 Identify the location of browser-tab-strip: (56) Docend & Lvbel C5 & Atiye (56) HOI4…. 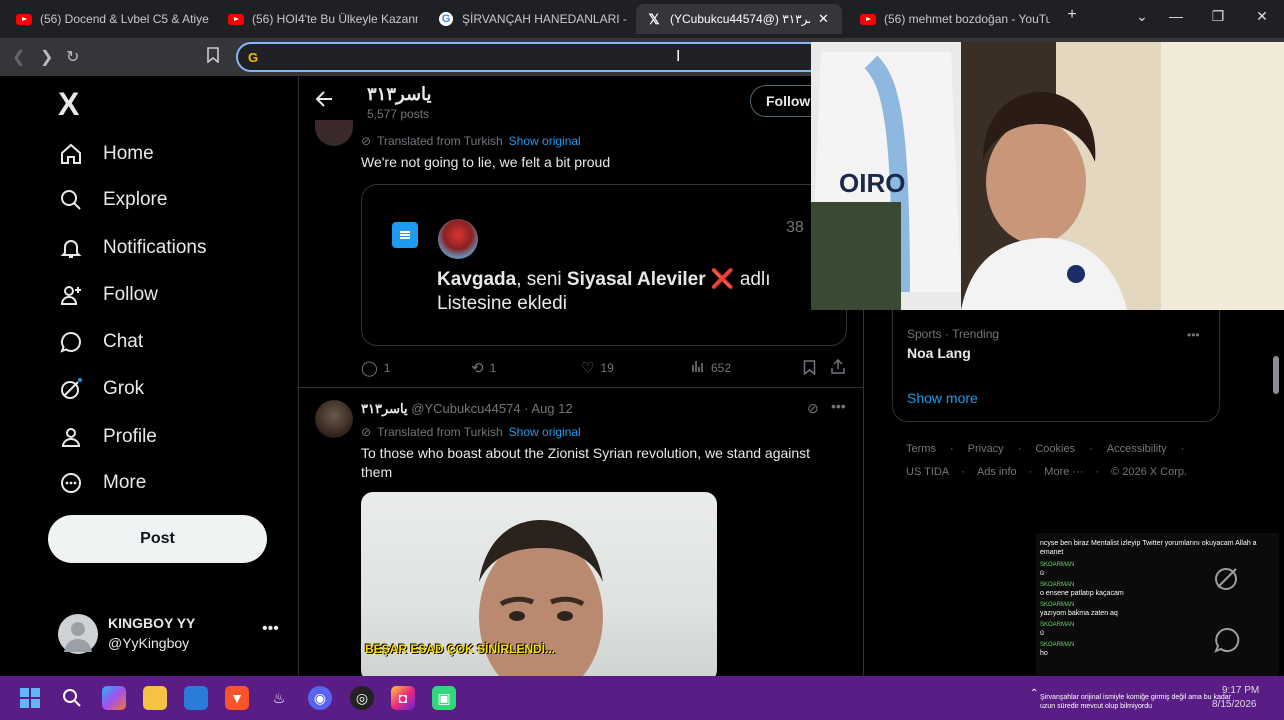
(642, 19).